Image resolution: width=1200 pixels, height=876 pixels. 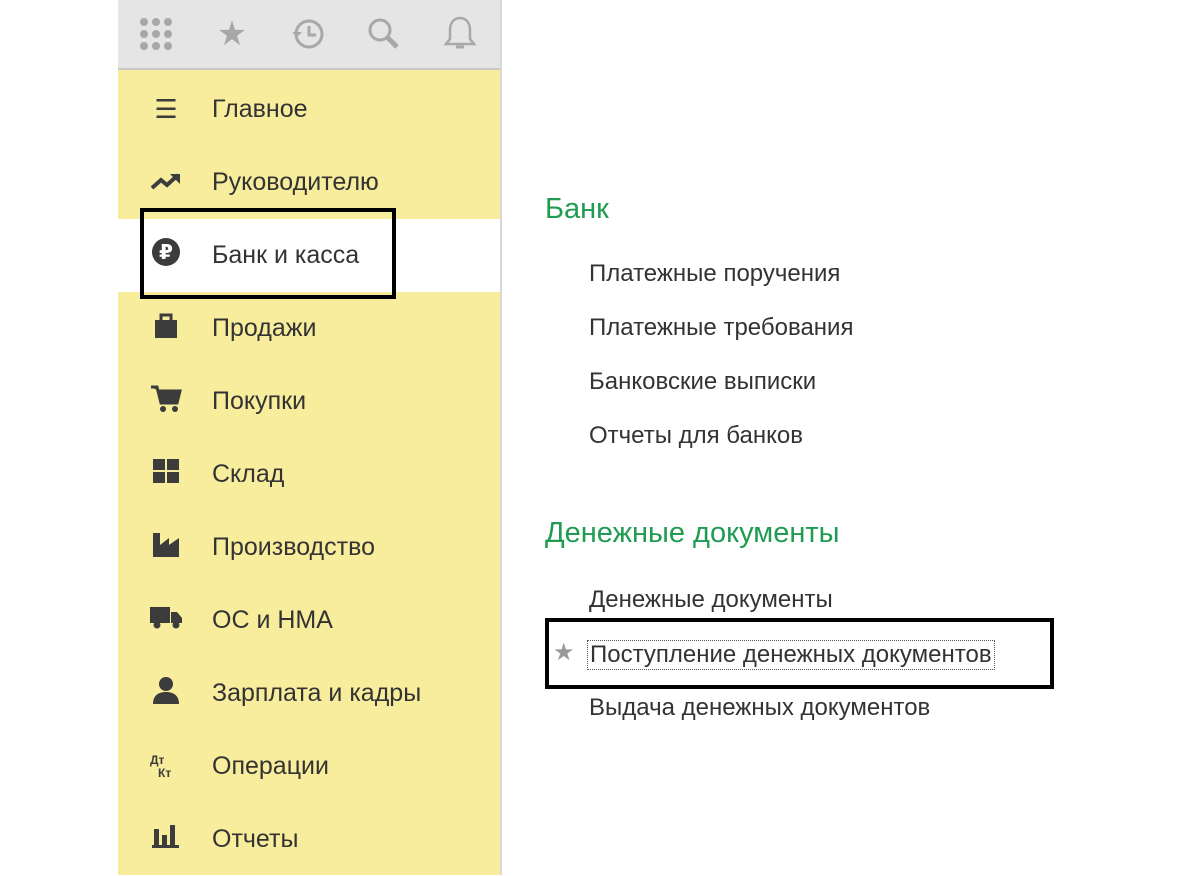 I want to click on link-money-documents-receipt: Поступление денежных документов, so click(x=791, y=655).